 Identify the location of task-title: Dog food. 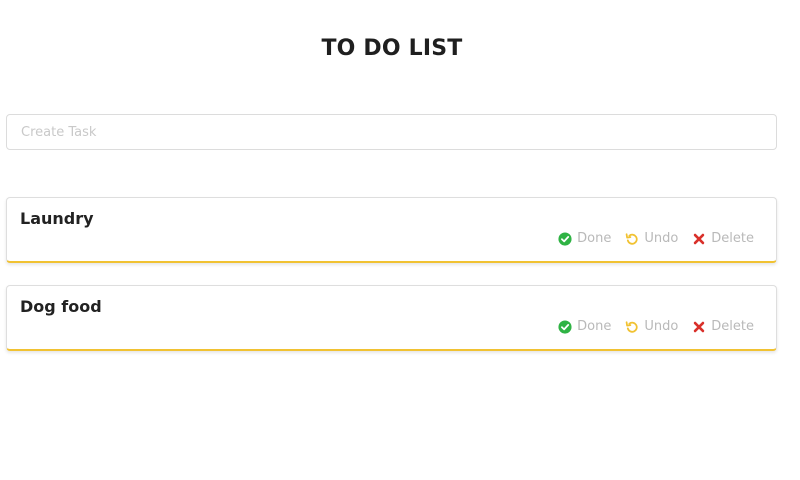
(61, 306).